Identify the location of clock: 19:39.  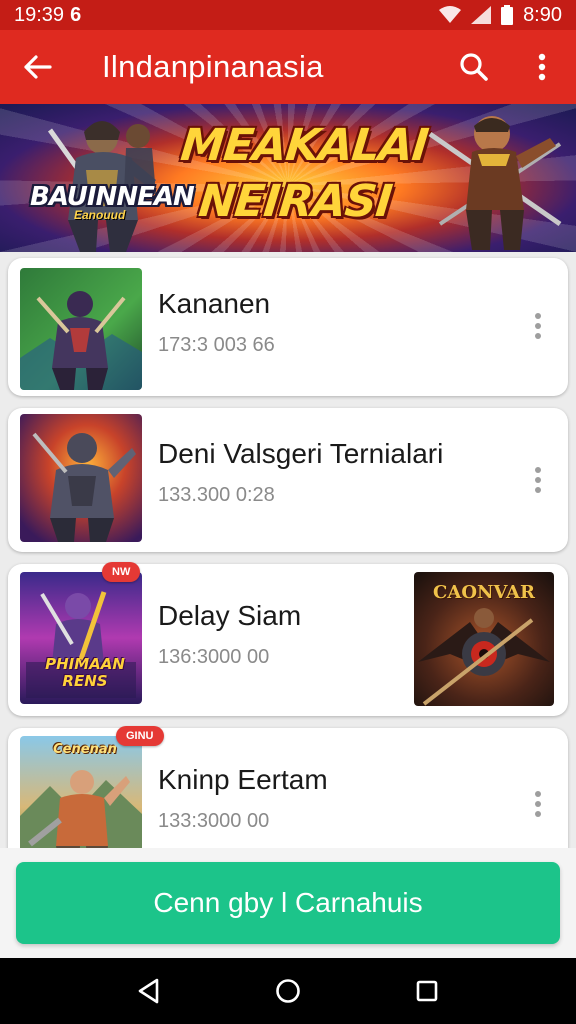
(39, 14).